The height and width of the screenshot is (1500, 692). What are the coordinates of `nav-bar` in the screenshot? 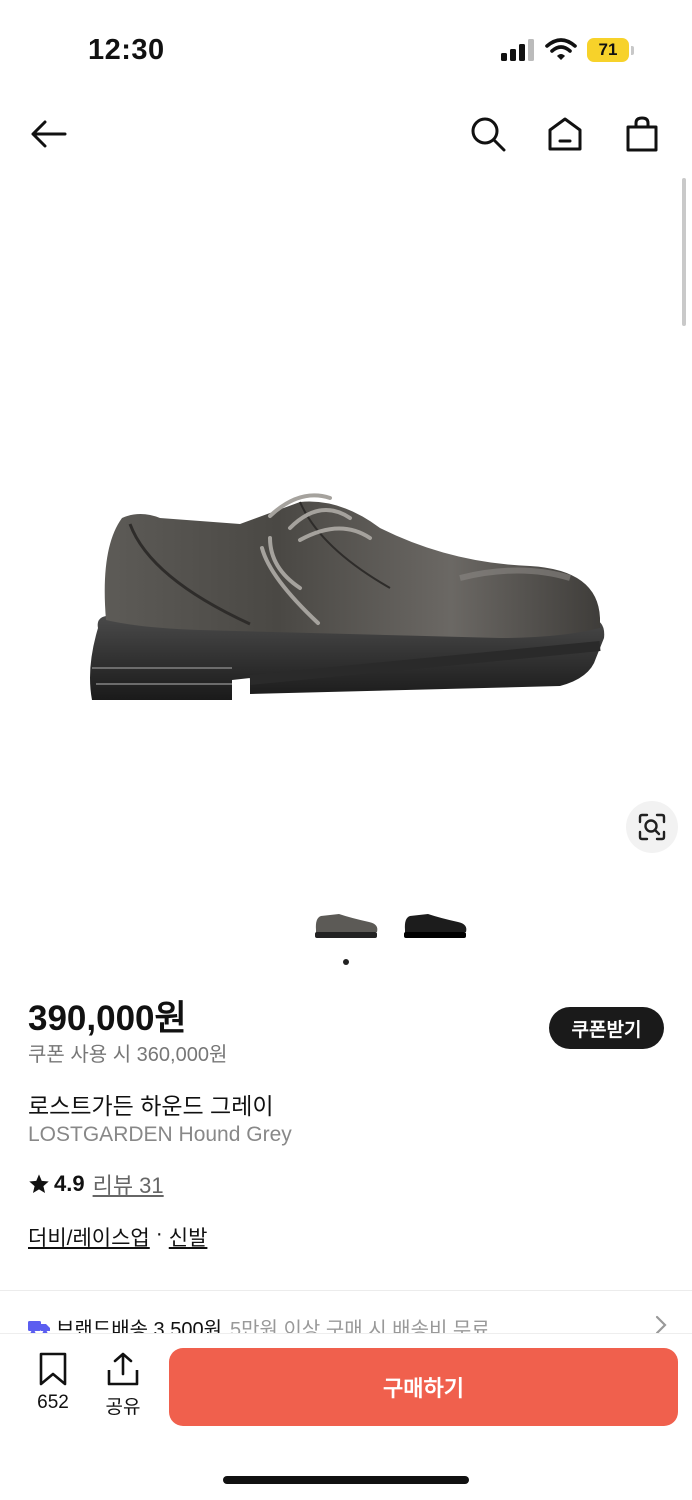 It's located at (346, 134).